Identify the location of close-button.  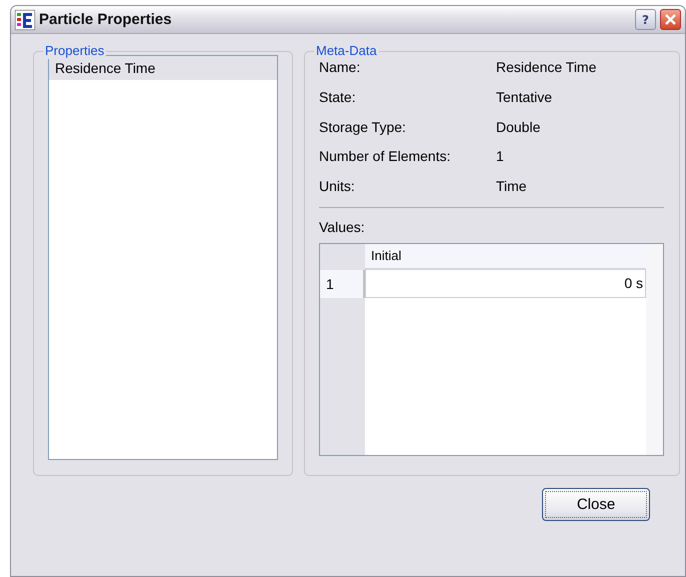
(670, 19).